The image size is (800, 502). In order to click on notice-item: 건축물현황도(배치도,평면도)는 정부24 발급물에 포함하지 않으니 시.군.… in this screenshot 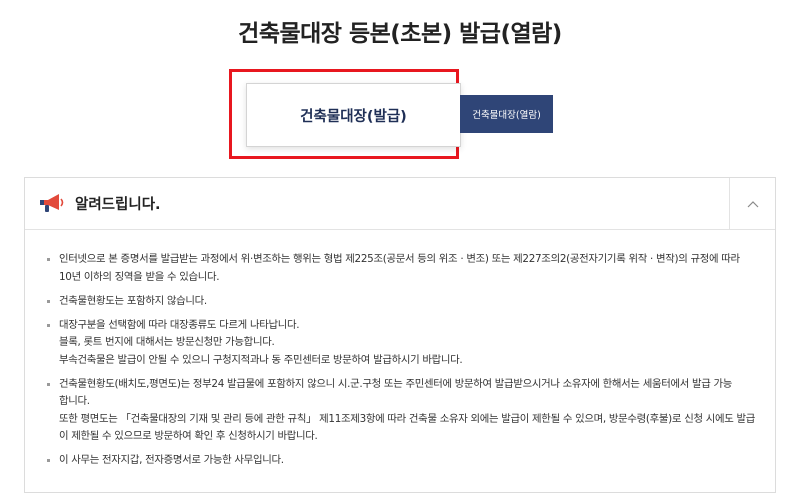, I will do `click(400, 411)`.